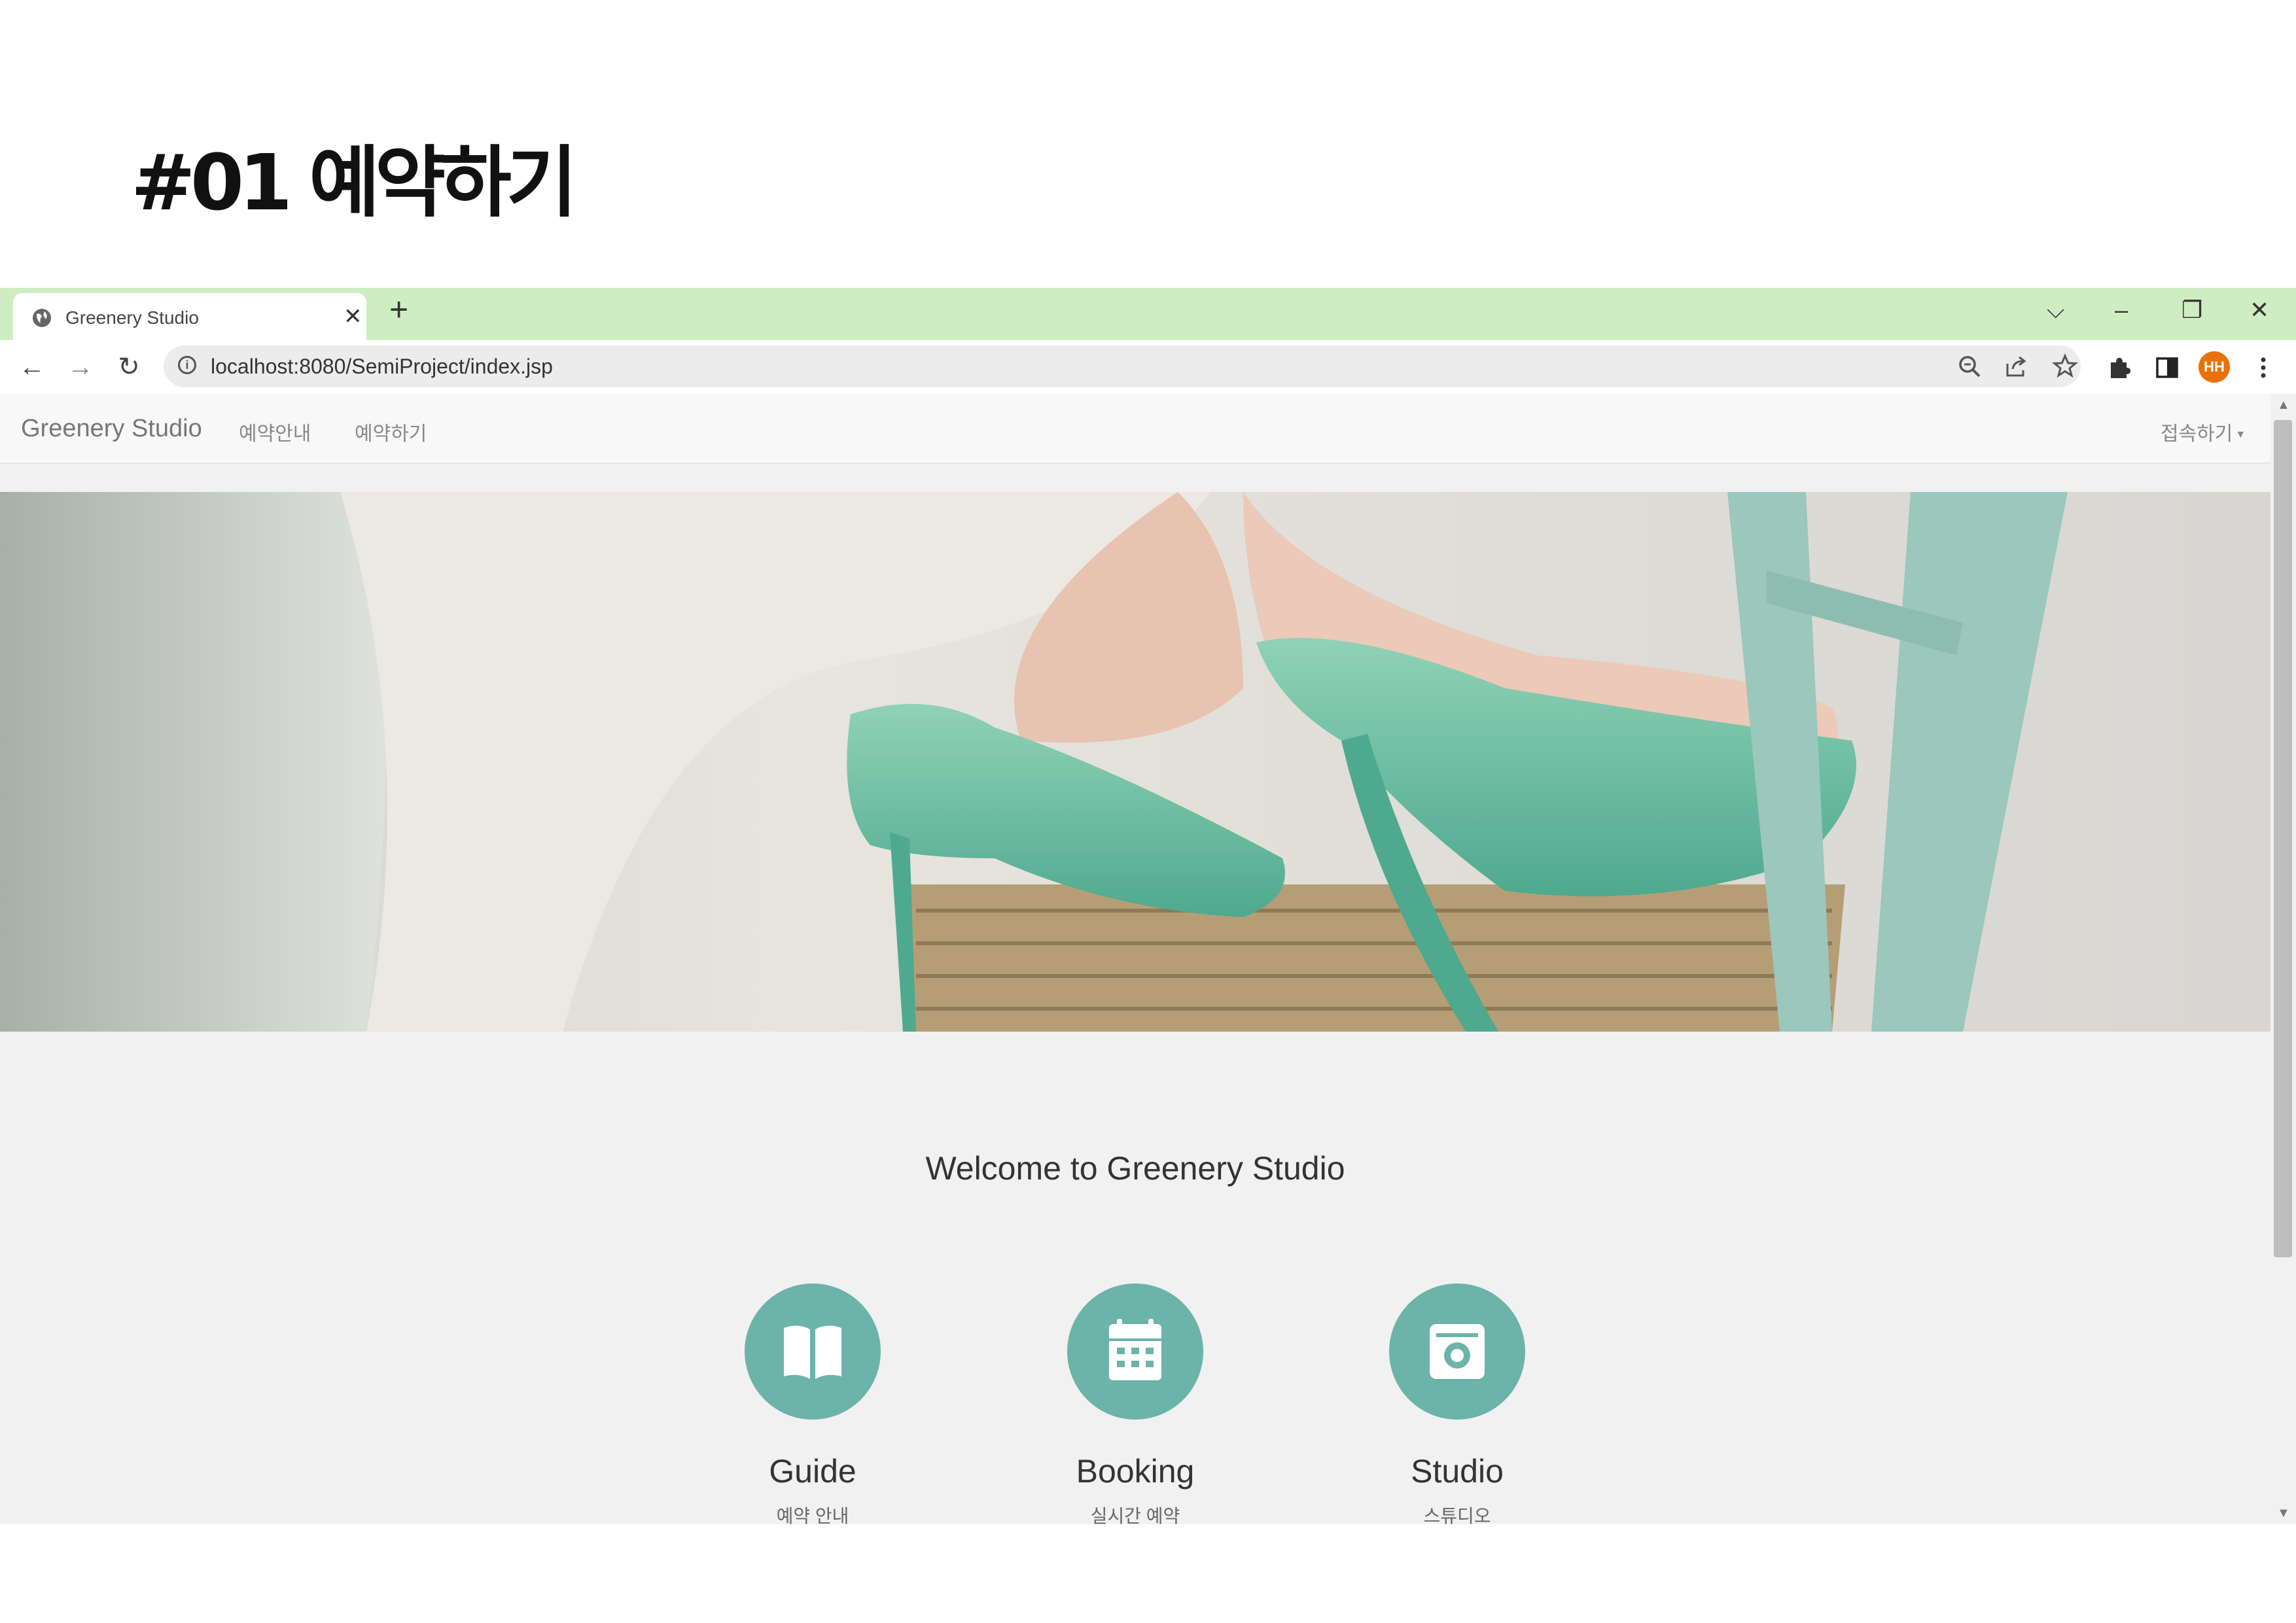 This screenshot has width=2296, height=1623. I want to click on welcome-heading: Welcome to Greenery Studio, so click(1135, 1168).